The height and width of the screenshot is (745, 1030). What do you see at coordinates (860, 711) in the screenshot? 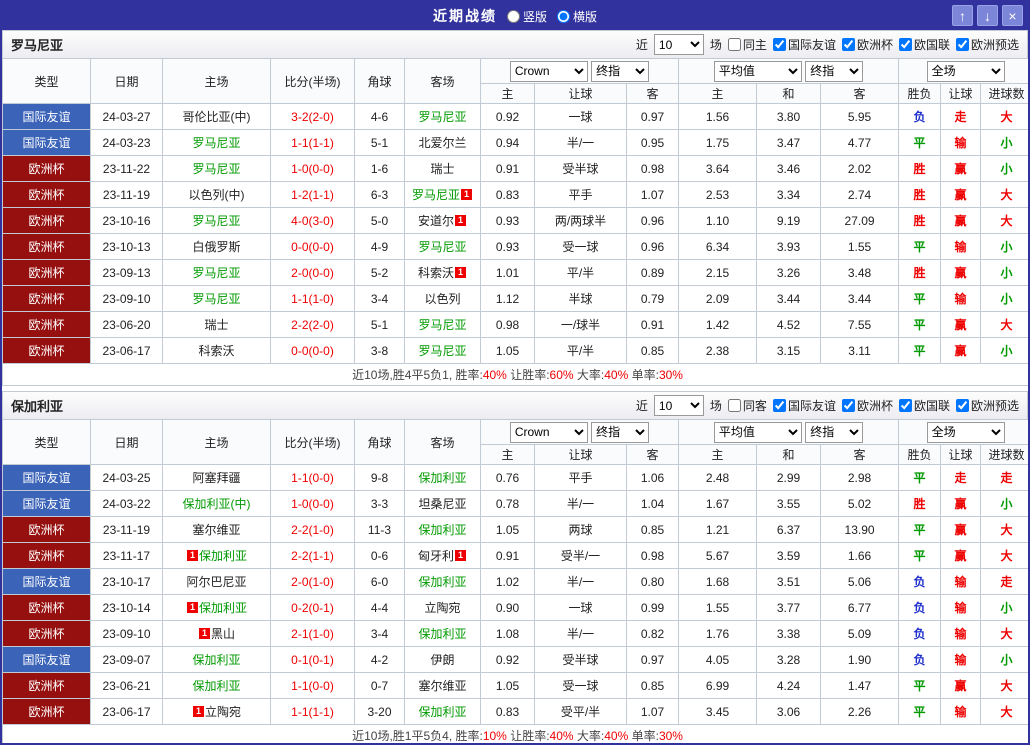
I see `avg-away: 2.26` at bounding box center [860, 711].